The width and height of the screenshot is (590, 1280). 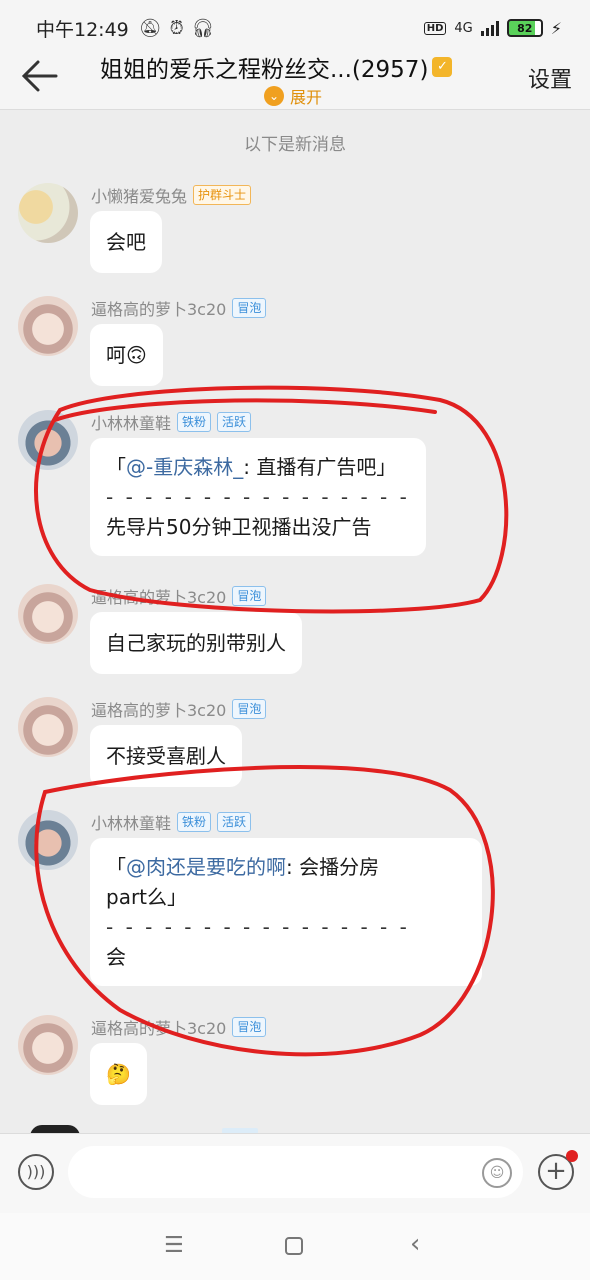 I want to click on menu-icon: ☰, so click(x=174, y=1245).